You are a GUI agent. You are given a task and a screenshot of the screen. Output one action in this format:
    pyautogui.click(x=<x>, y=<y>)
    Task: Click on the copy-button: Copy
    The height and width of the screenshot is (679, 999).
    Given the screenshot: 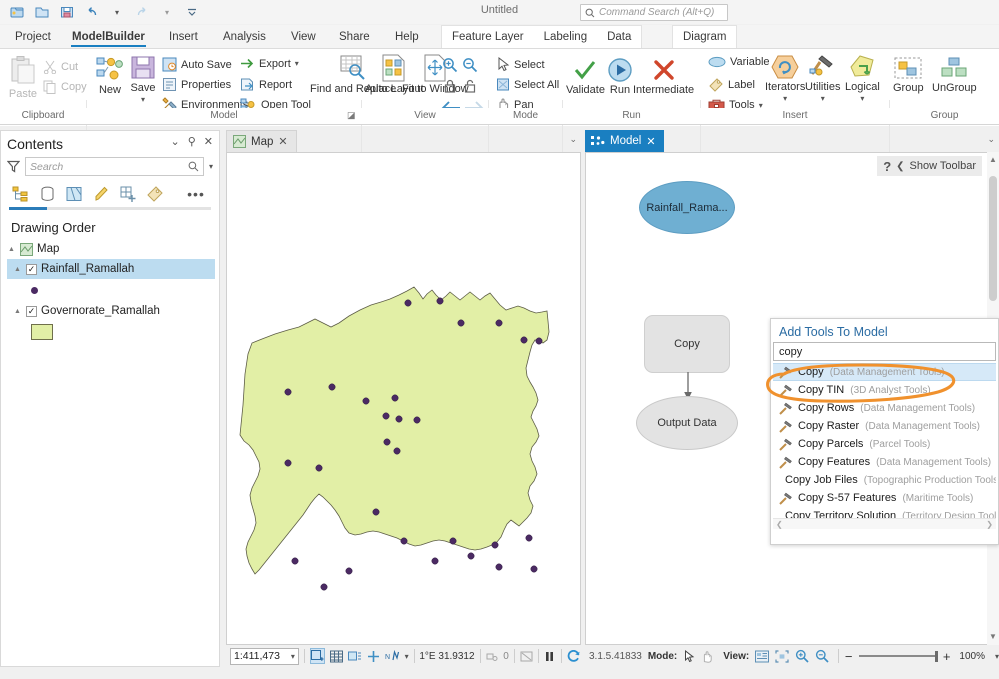 What is the action you would take?
    pyautogui.click(x=65, y=87)
    